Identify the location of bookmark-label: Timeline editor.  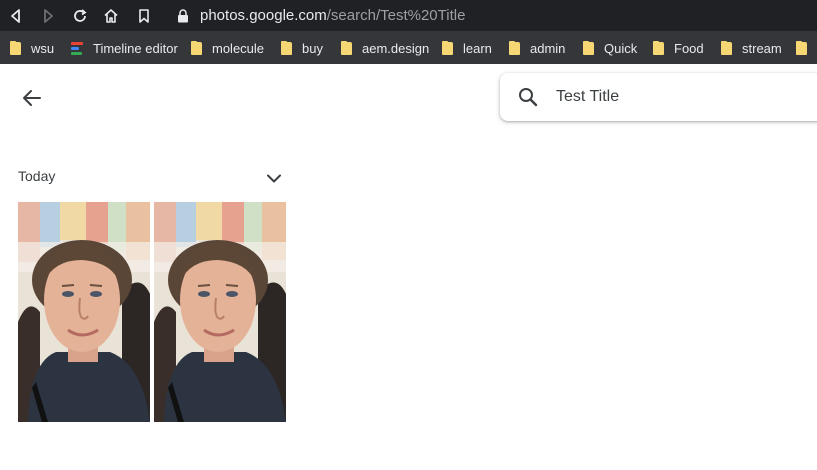
(135, 48).